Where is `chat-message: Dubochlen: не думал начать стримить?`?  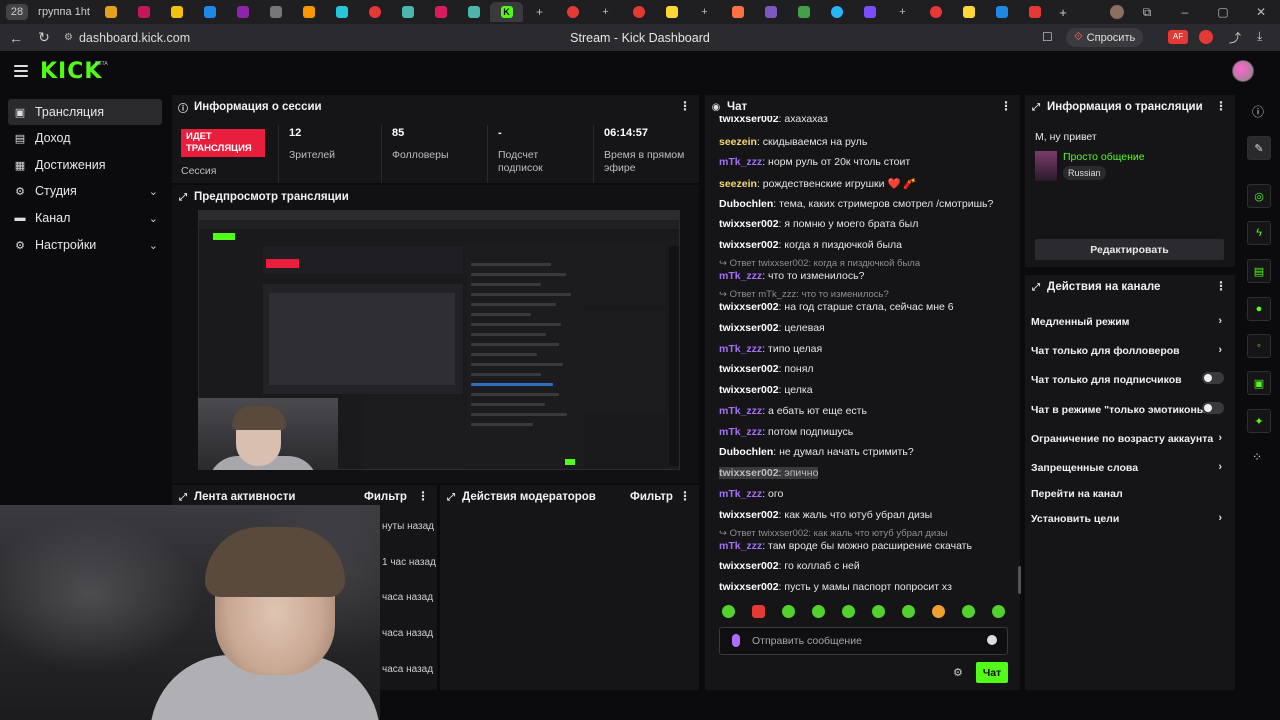 chat-message: Dubochlen: не думал начать стримить? is located at coordinates (816, 452).